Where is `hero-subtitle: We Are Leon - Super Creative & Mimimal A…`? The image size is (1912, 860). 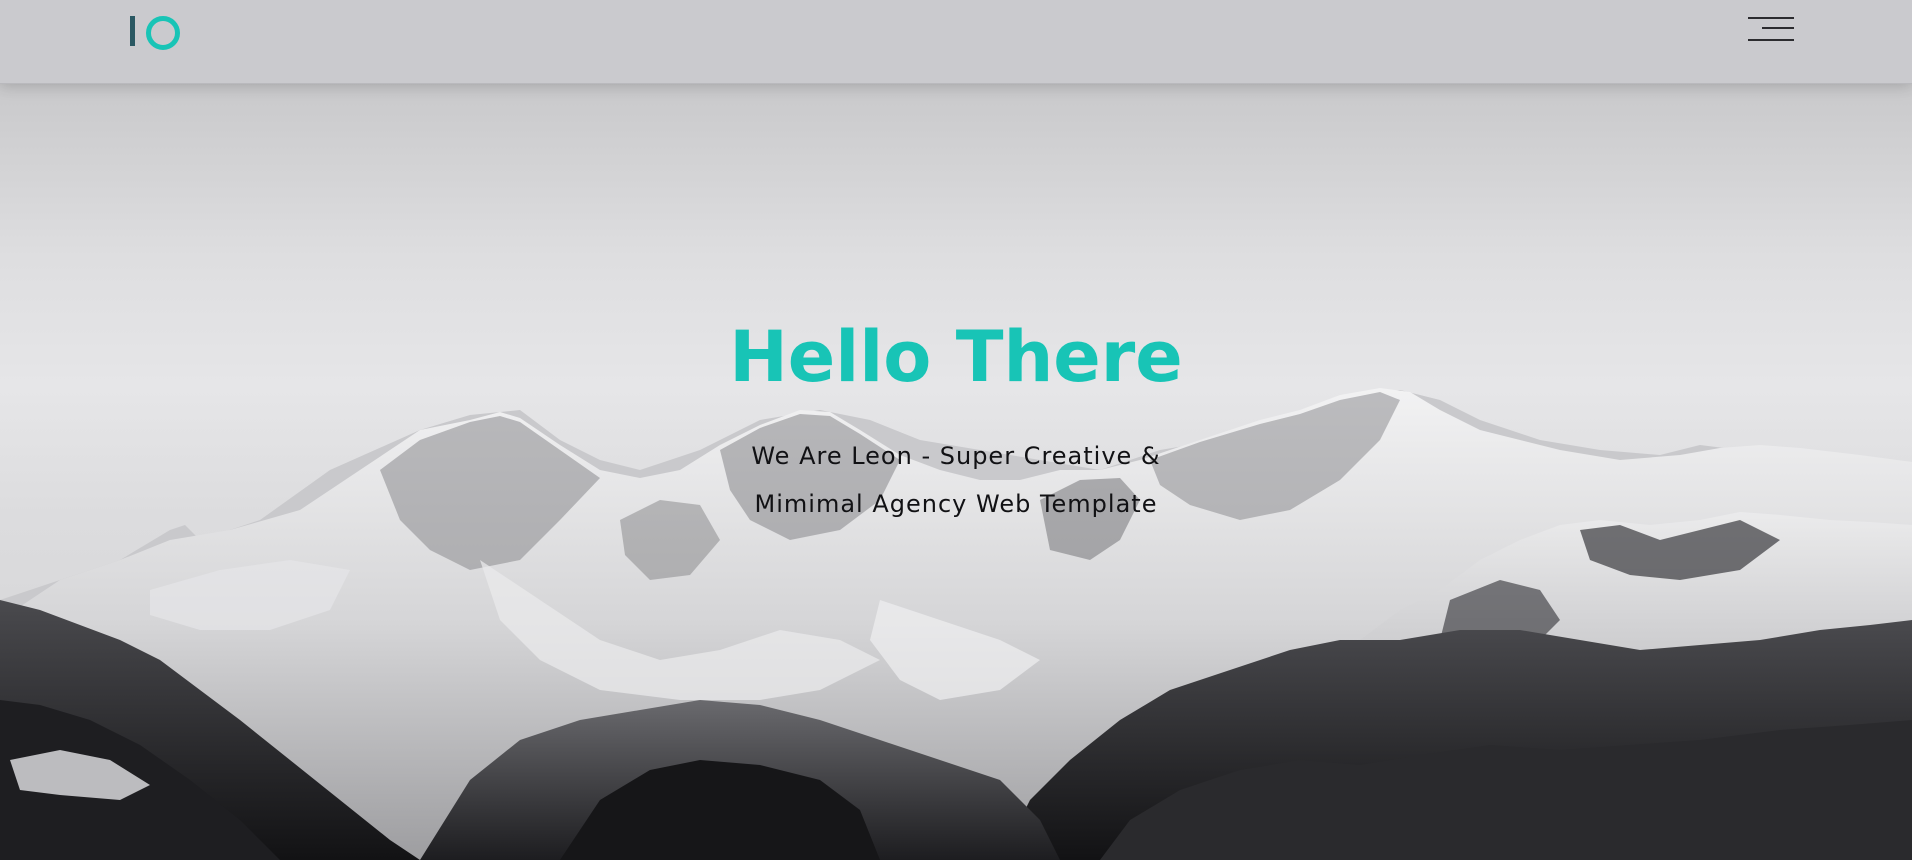
hero-subtitle: We Are Leon - Super Creative & Mimimal A… is located at coordinates (956, 480).